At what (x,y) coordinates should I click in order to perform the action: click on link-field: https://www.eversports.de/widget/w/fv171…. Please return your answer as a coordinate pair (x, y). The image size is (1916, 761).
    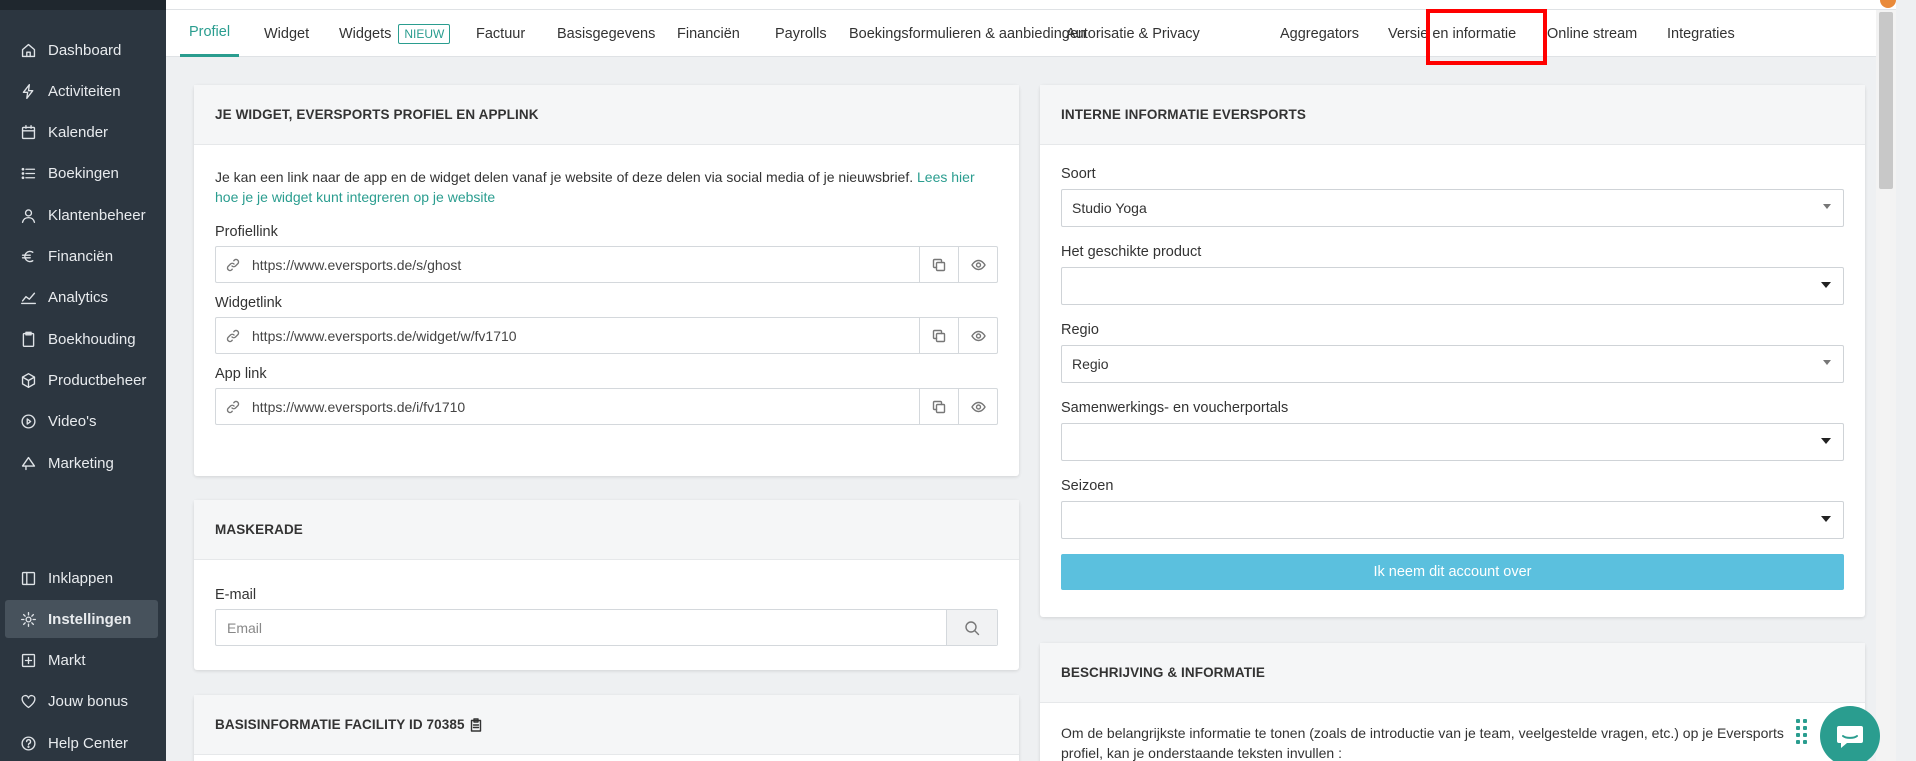
    Looking at the image, I should click on (606, 335).